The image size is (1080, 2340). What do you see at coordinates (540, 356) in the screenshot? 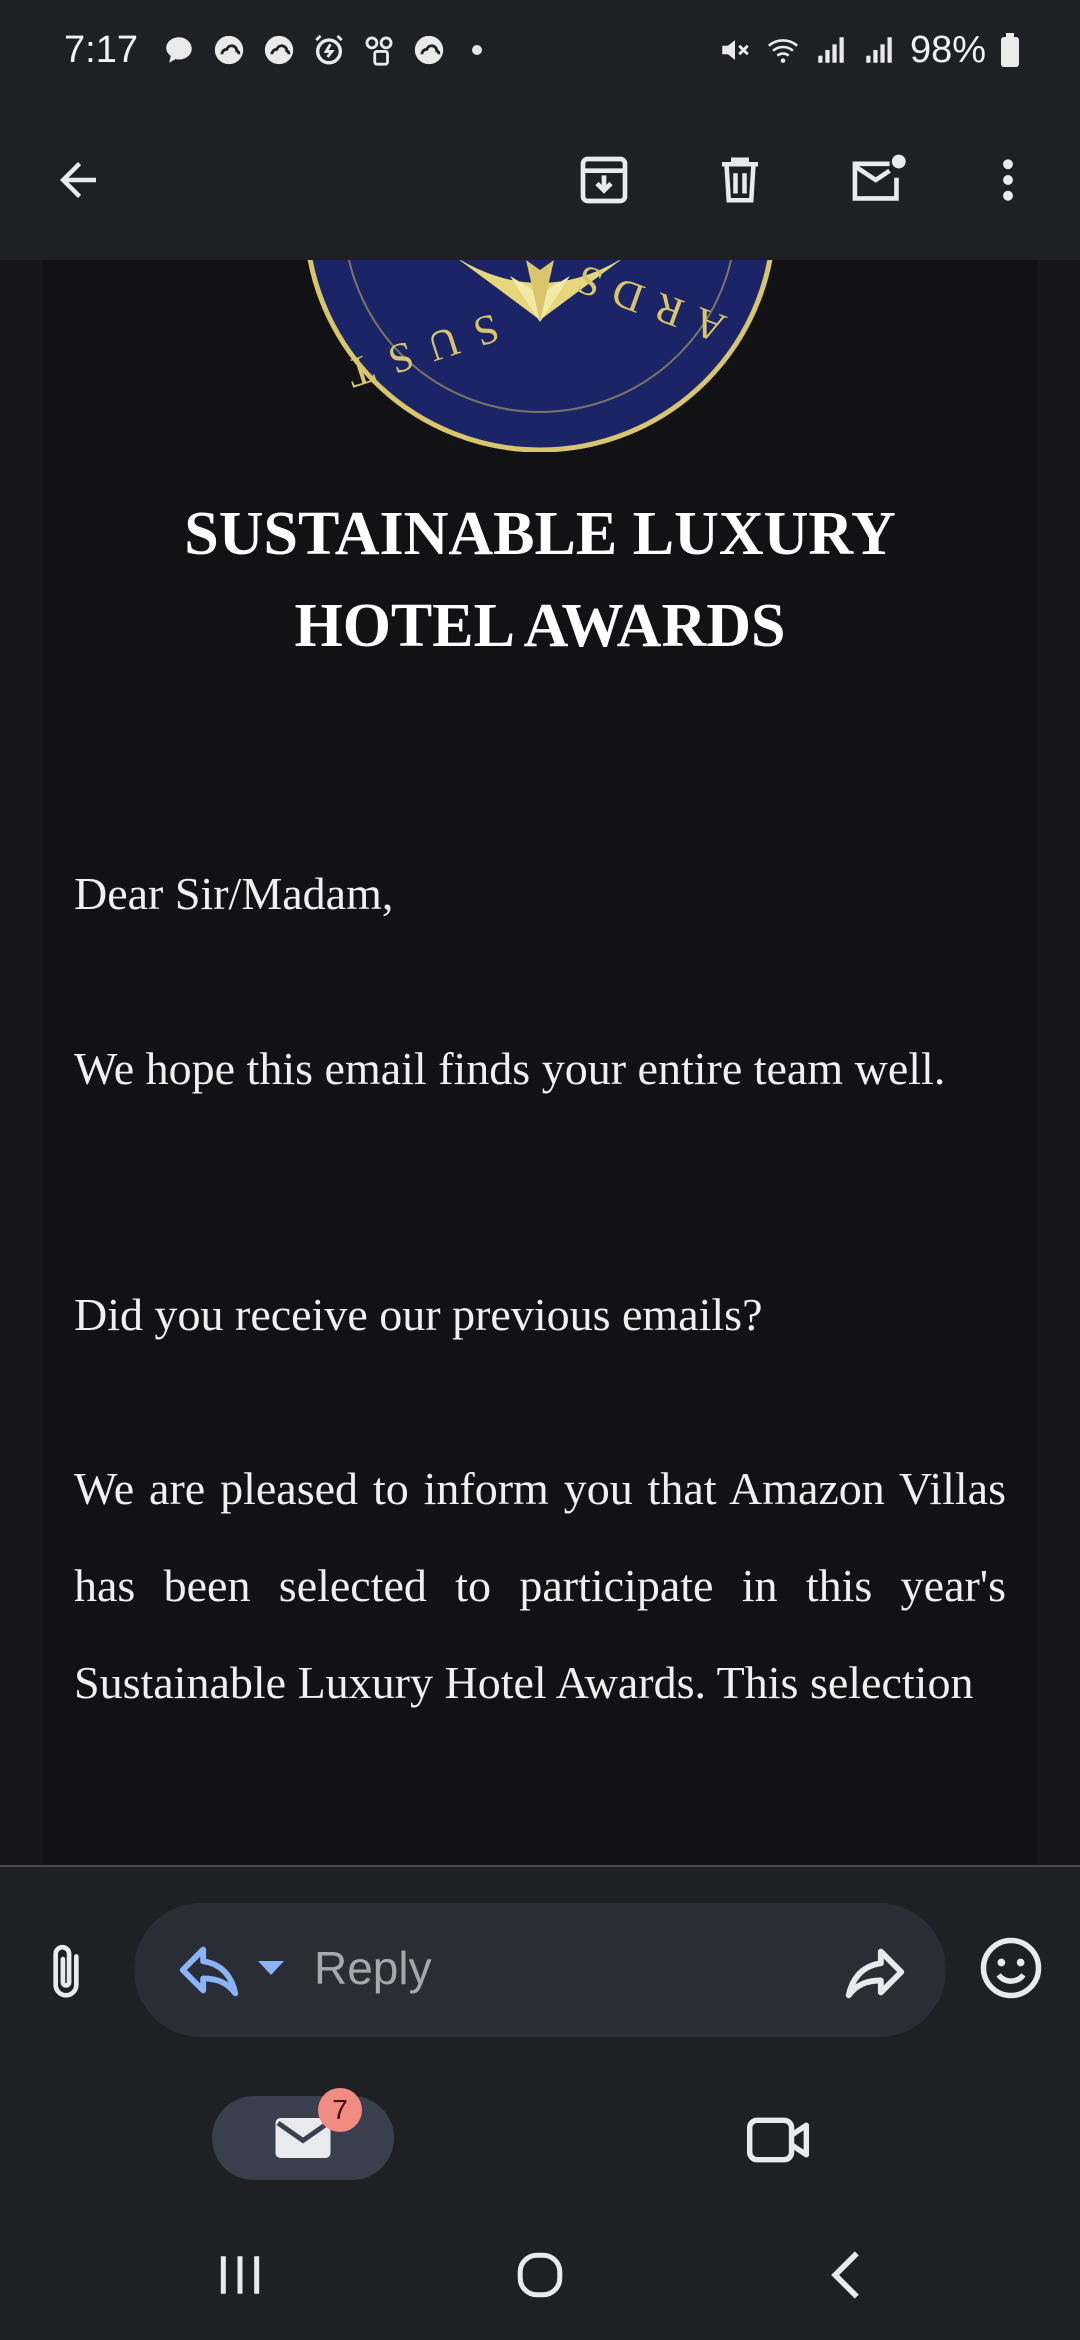
I see `award-seal-logo: SUST ARDS` at bounding box center [540, 356].